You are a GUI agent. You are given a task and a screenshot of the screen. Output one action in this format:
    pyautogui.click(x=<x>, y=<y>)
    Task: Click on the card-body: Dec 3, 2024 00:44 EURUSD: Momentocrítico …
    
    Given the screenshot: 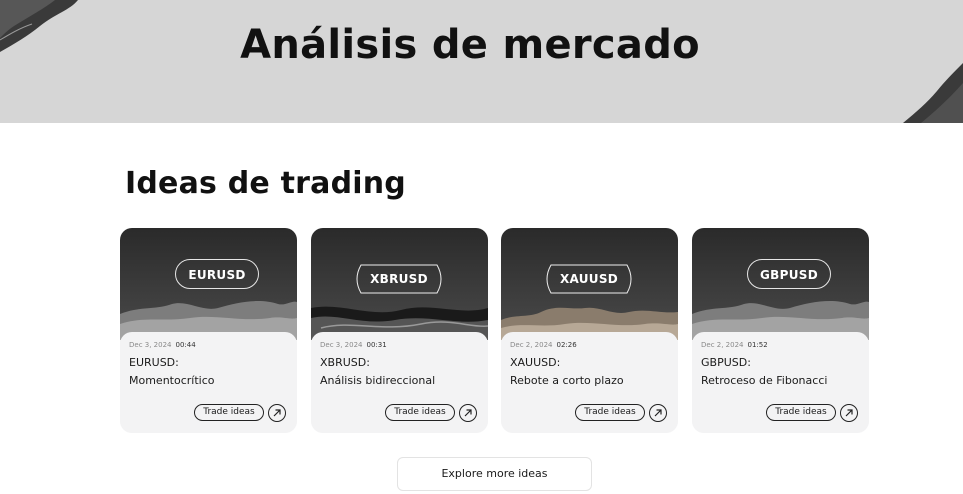 What is the action you would take?
    pyautogui.click(x=208, y=382)
    